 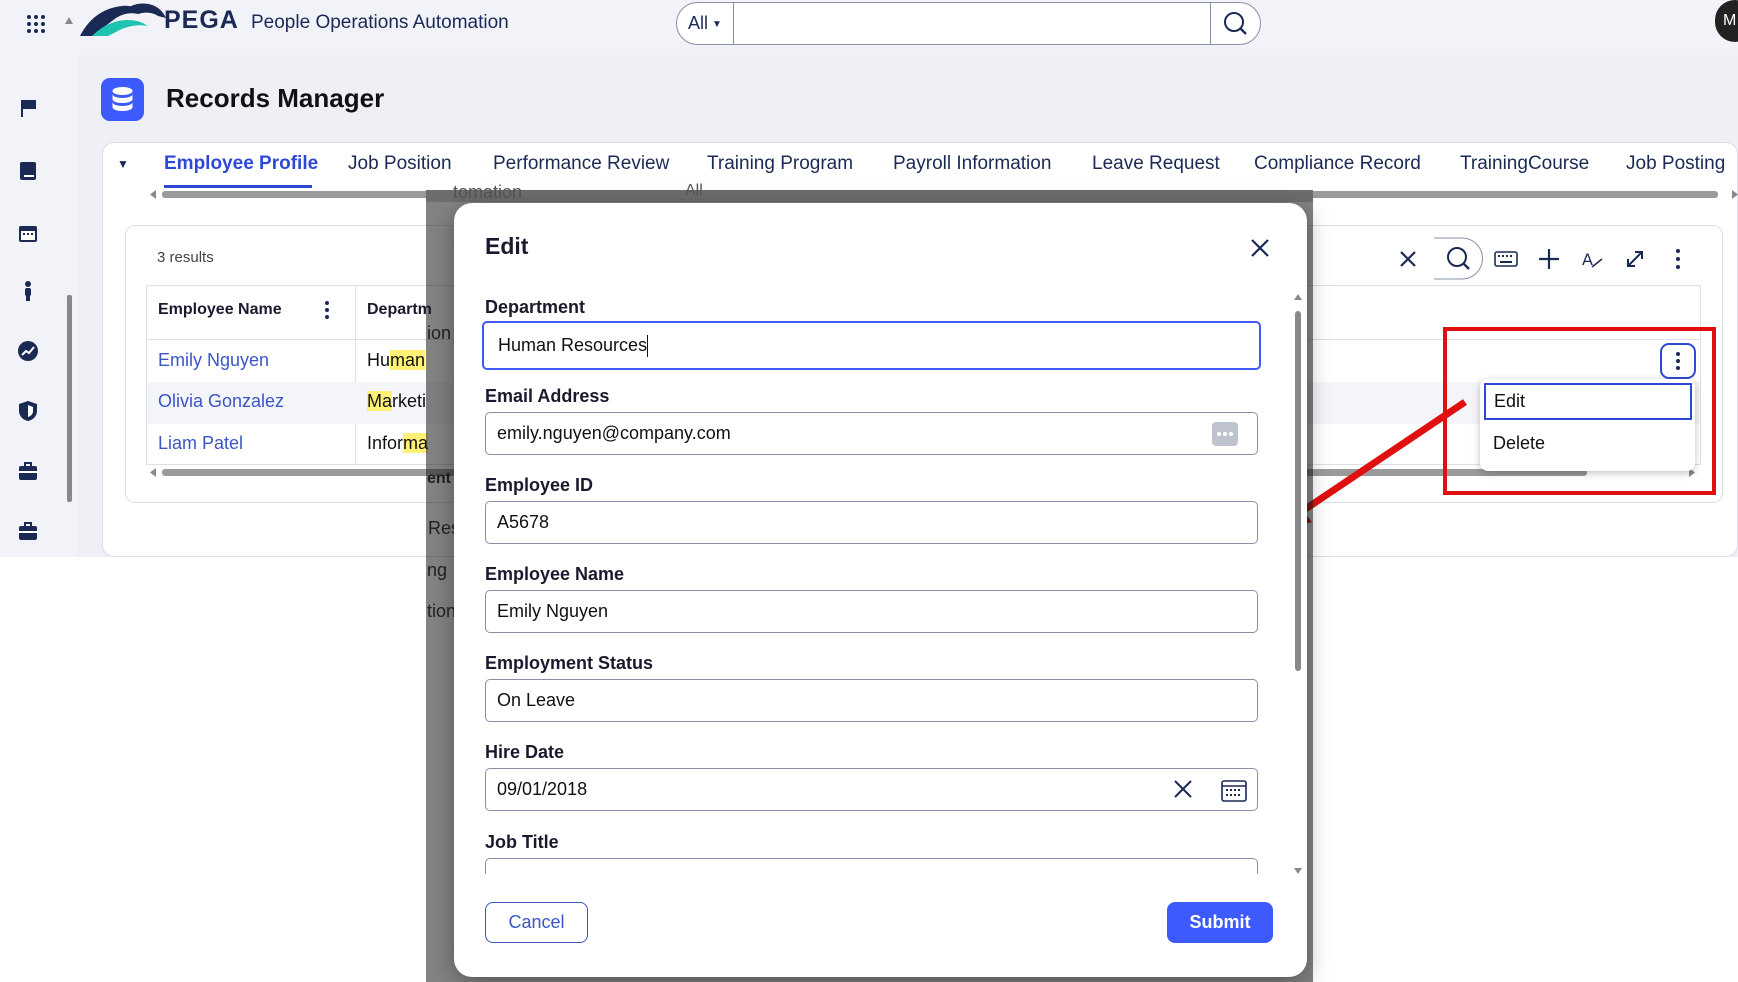 I want to click on email-field: emily.nguyen@company.com, so click(x=871, y=433).